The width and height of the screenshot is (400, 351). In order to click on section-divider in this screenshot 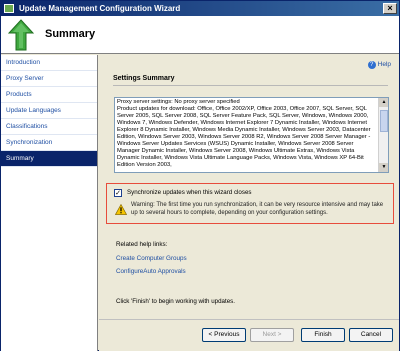, I will do `click(250, 85)`.